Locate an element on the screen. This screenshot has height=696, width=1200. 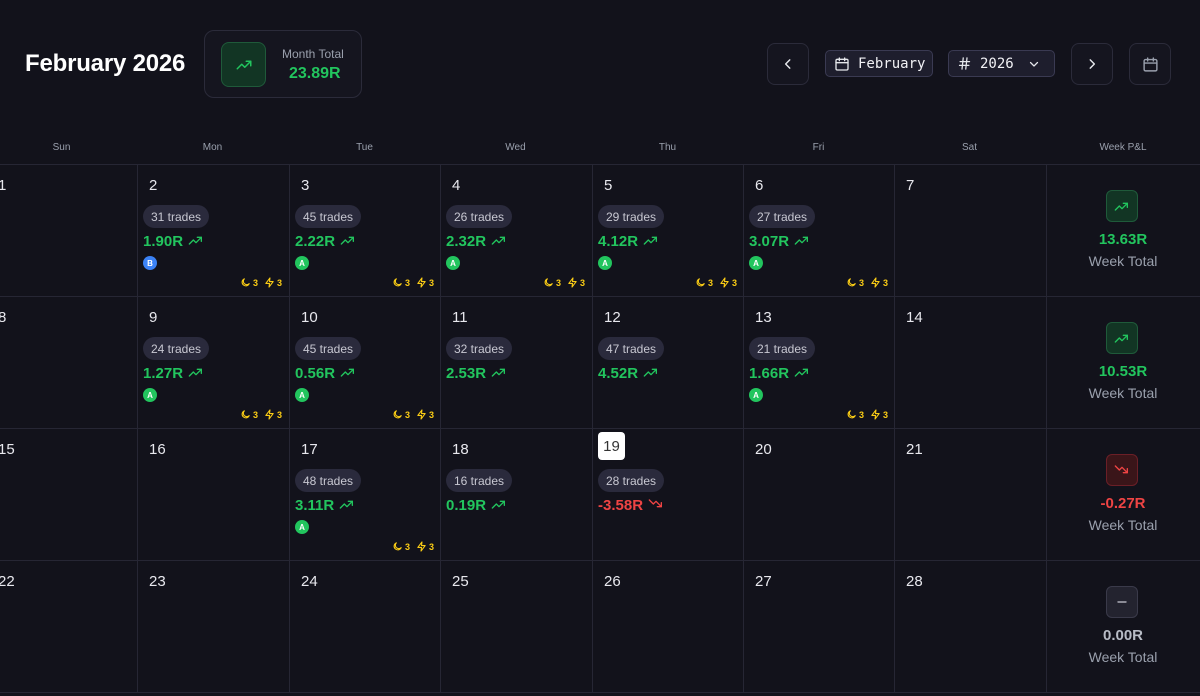
day-number: 25 is located at coordinates (460, 581).